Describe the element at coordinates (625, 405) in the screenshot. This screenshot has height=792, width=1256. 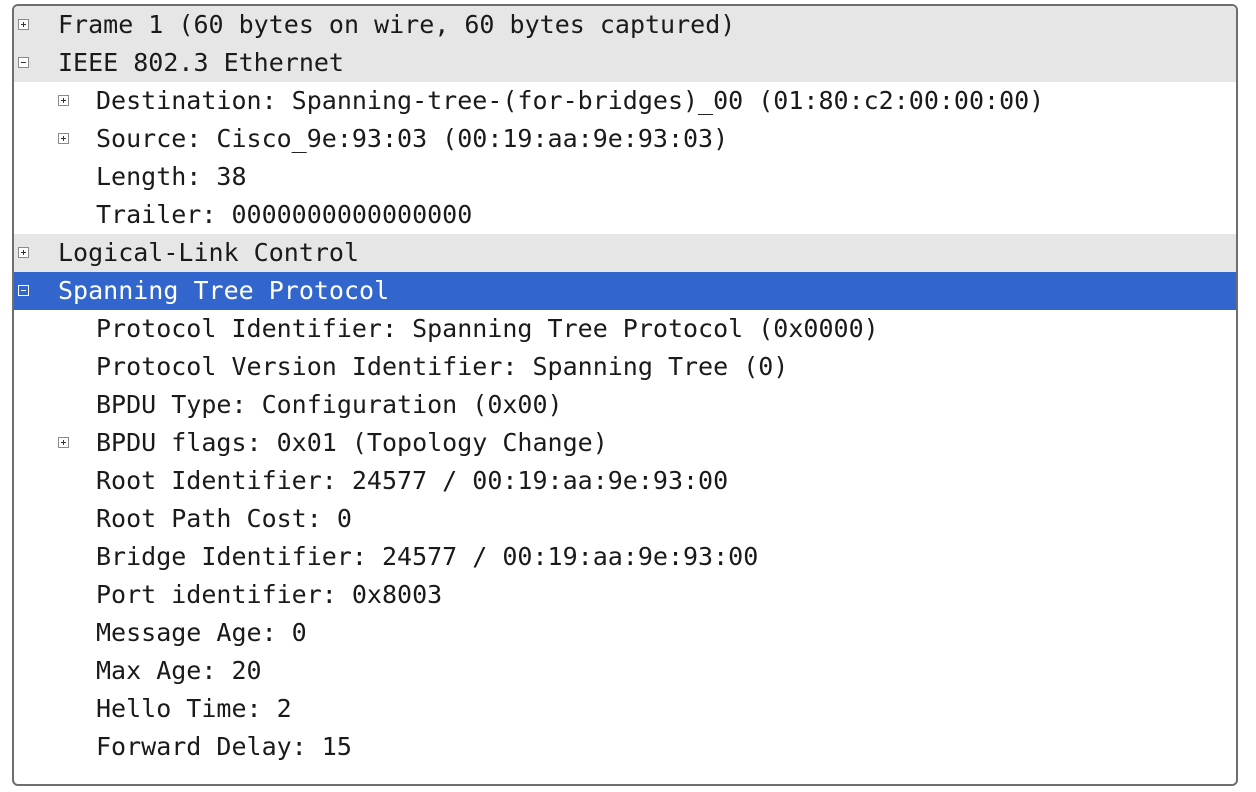
I see `tree-item-bpdu-type: BPDU Type: Configuration (0x00)` at that location.